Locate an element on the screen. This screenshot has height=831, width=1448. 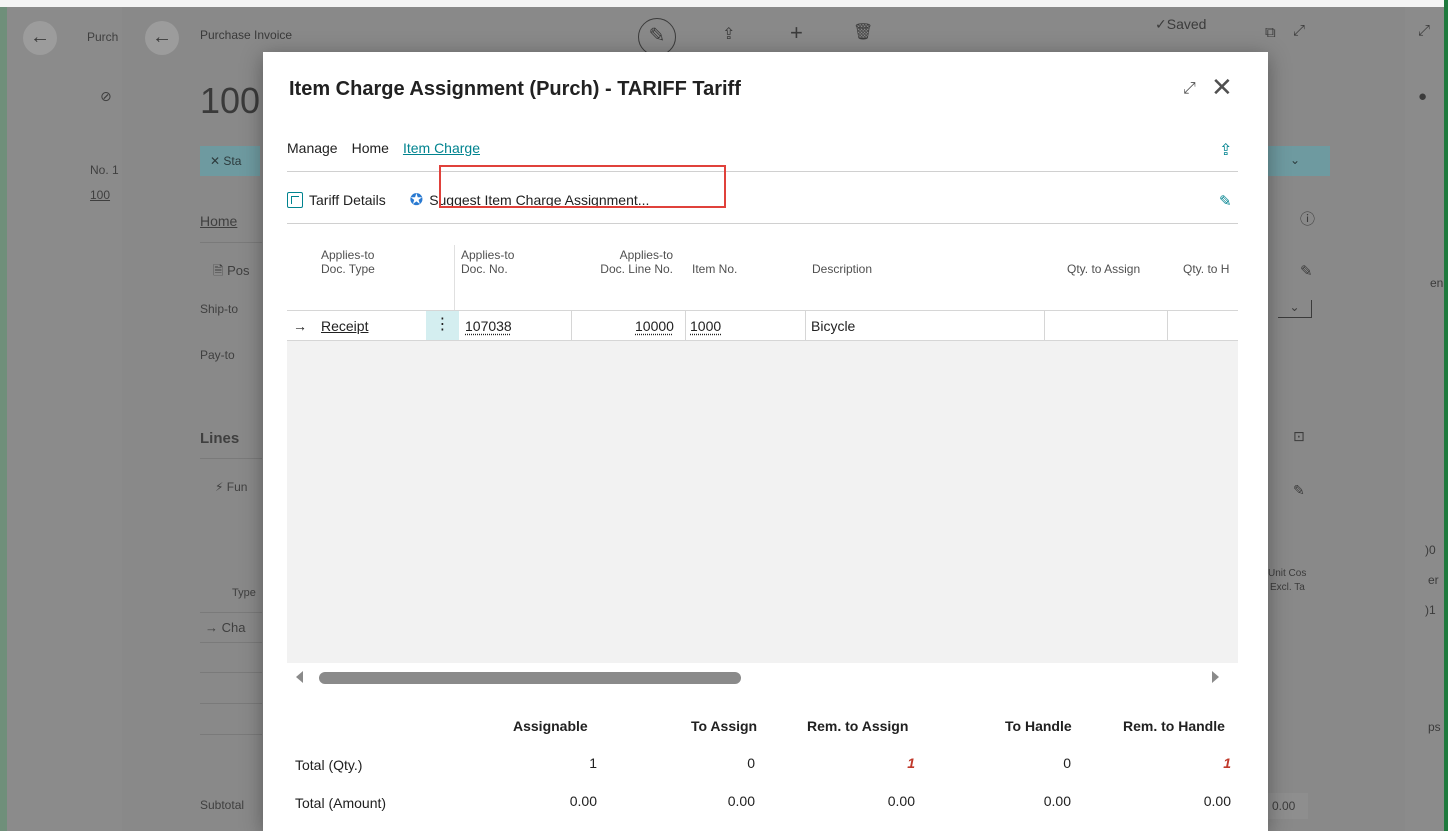
header-description: Description is located at coordinates (842, 269).